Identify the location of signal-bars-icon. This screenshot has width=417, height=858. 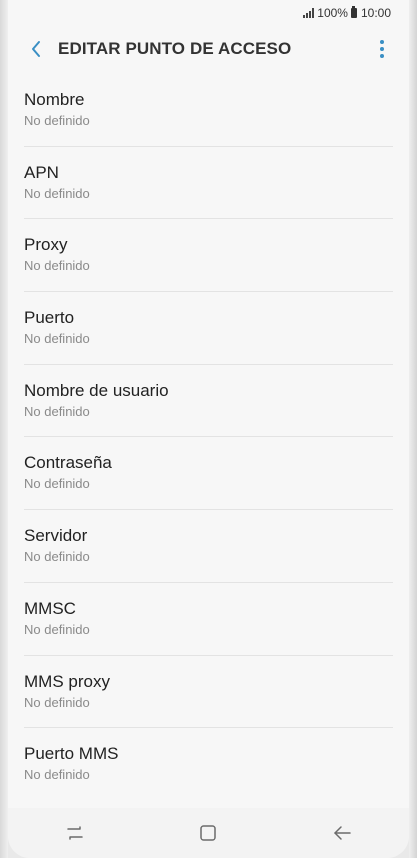
(309, 13).